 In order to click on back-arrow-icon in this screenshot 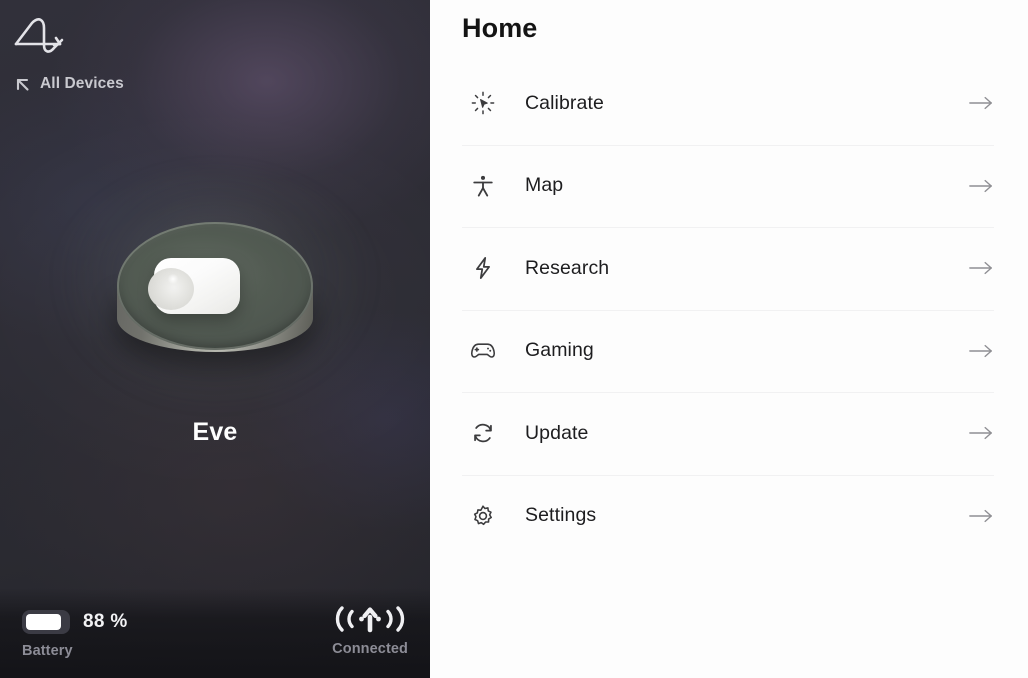, I will do `click(22, 84)`.